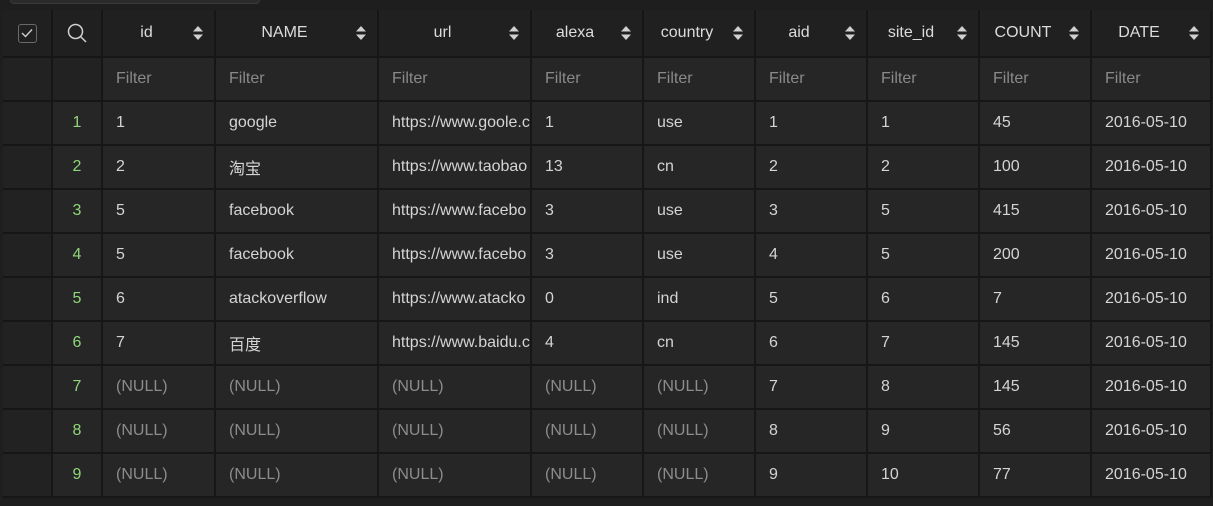  What do you see at coordinates (1036, 212) in the screenshot?
I see `table-cell-count: 415` at bounding box center [1036, 212].